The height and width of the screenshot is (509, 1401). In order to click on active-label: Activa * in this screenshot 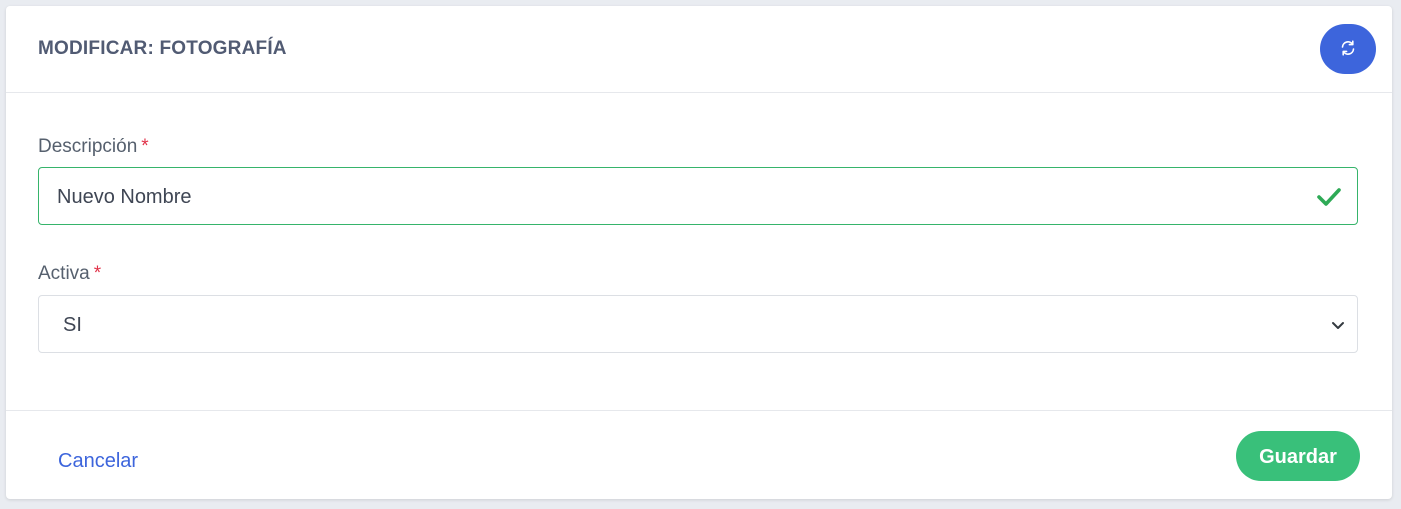, I will do `click(69, 274)`.